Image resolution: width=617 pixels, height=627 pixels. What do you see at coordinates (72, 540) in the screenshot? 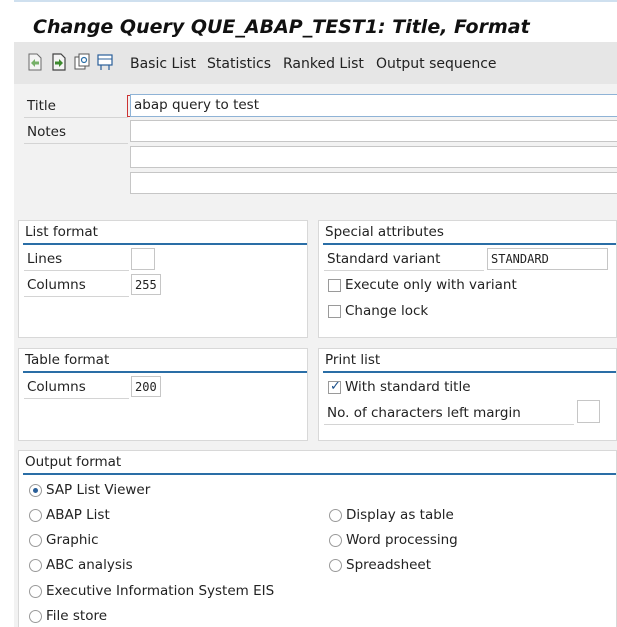
I see `graphic-label: Graphic` at bounding box center [72, 540].